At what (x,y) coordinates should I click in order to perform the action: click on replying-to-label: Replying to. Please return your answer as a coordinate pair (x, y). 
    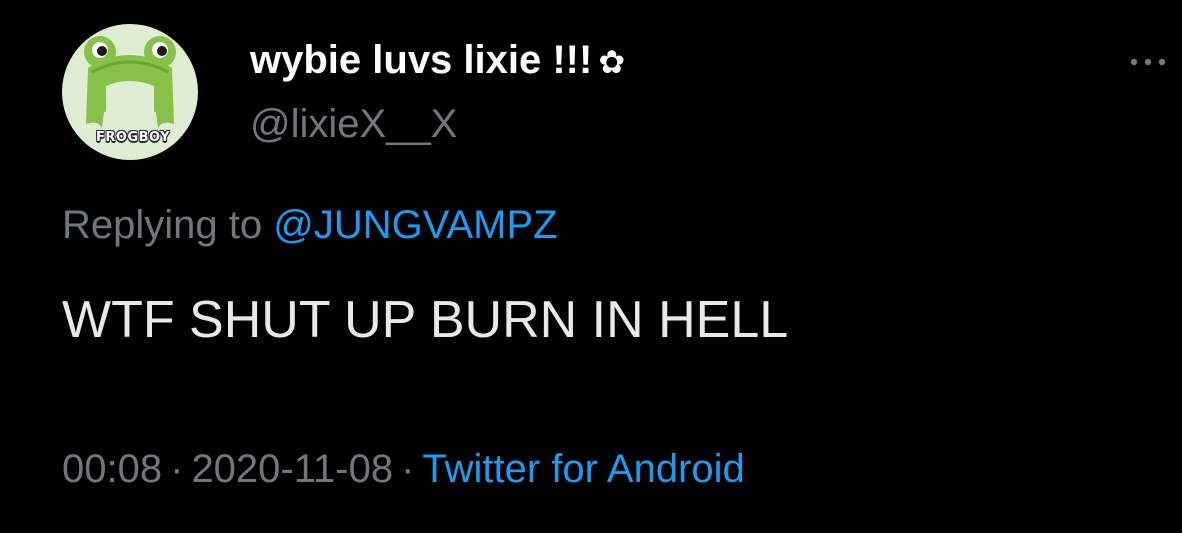
    Looking at the image, I should click on (162, 225).